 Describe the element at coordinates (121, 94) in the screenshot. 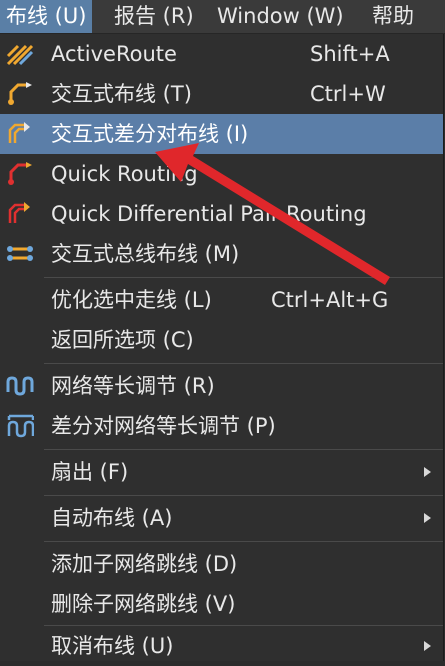

I see `menu-item-label: 交互式布线 (T)` at that location.